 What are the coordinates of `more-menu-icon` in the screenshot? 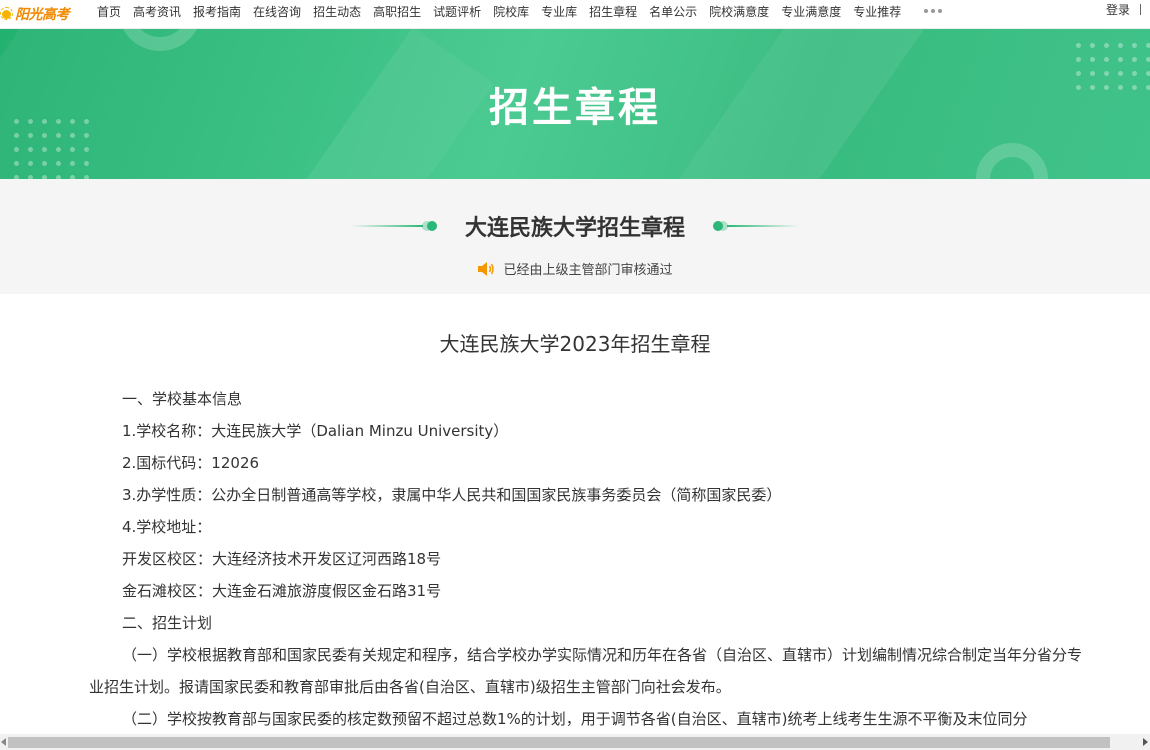 It's located at (933, 11).